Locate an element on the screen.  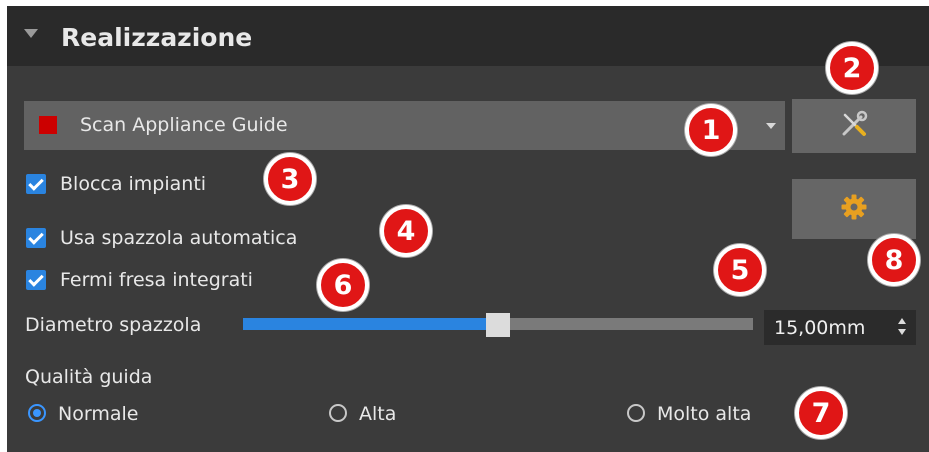
slider-thumb is located at coordinates (498, 325).